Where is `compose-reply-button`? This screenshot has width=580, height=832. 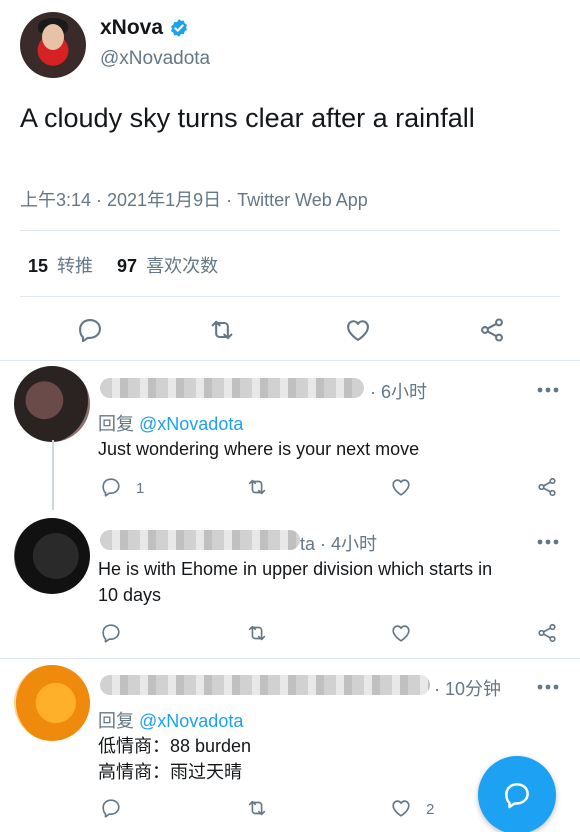
compose-reply-button is located at coordinates (517, 794).